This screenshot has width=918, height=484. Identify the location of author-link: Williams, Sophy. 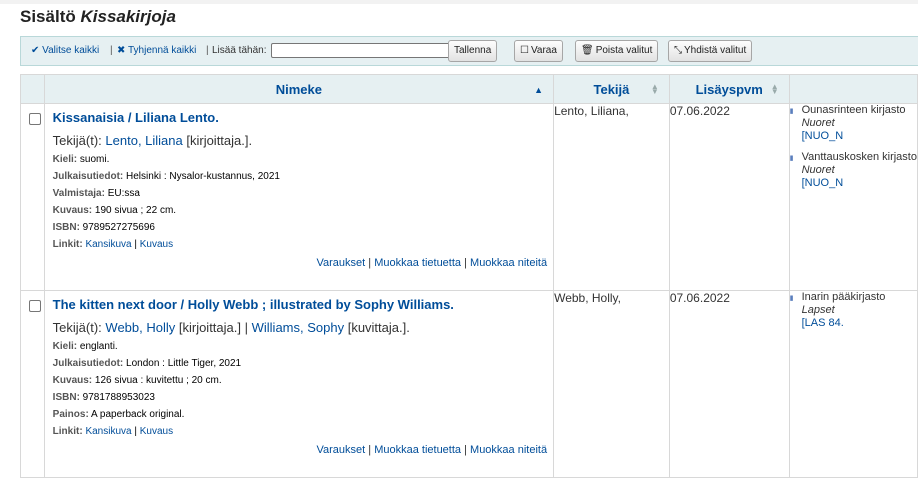
(298, 327).